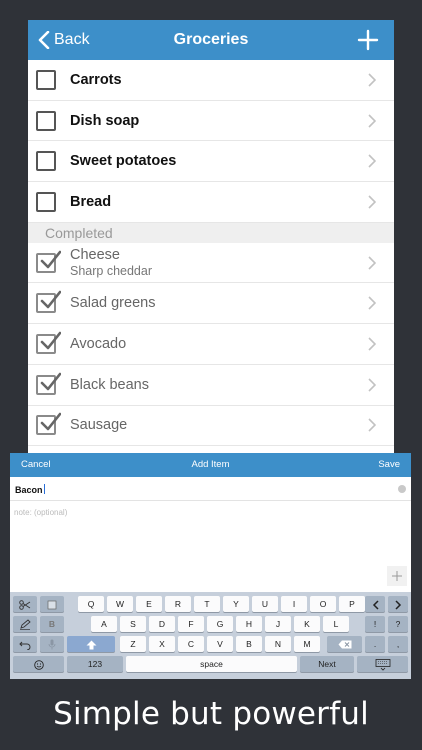 The image size is (422, 750). What do you see at coordinates (375, 604) in the screenshot?
I see `cursor-left-key` at bounding box center [375, 604].